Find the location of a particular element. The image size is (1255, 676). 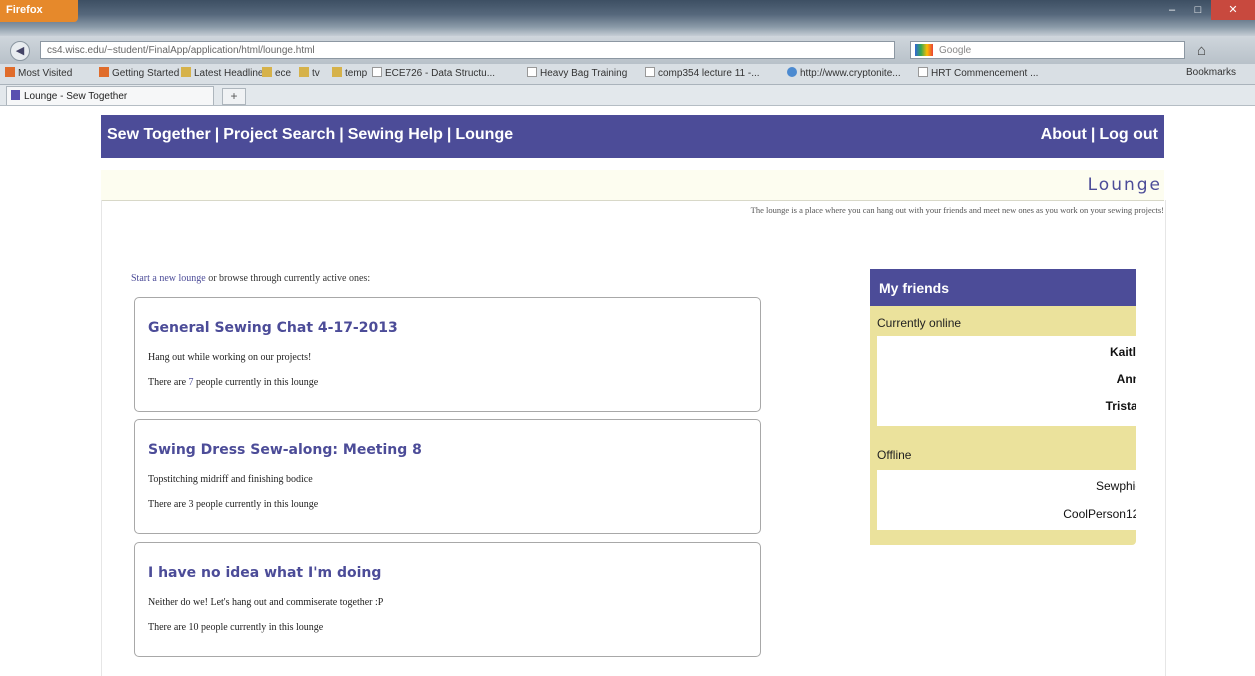

lounge-title: Swing Dress Sew-along: Meeting 8 is located at coordinates (285, 450).